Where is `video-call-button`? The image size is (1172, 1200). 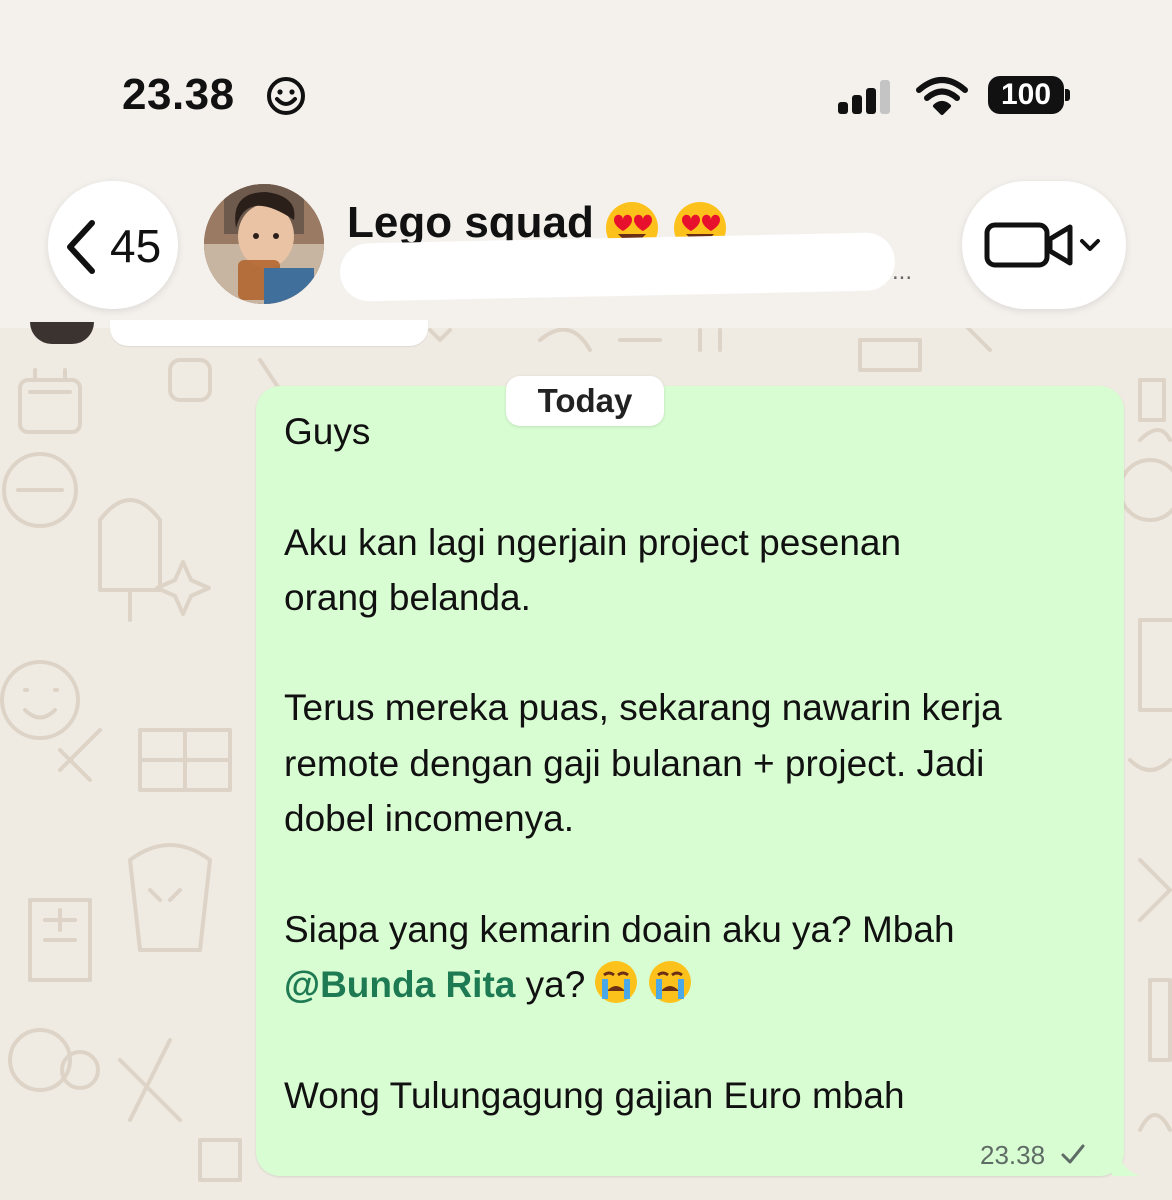
video-call-button is located at coordinates (1044, 245).